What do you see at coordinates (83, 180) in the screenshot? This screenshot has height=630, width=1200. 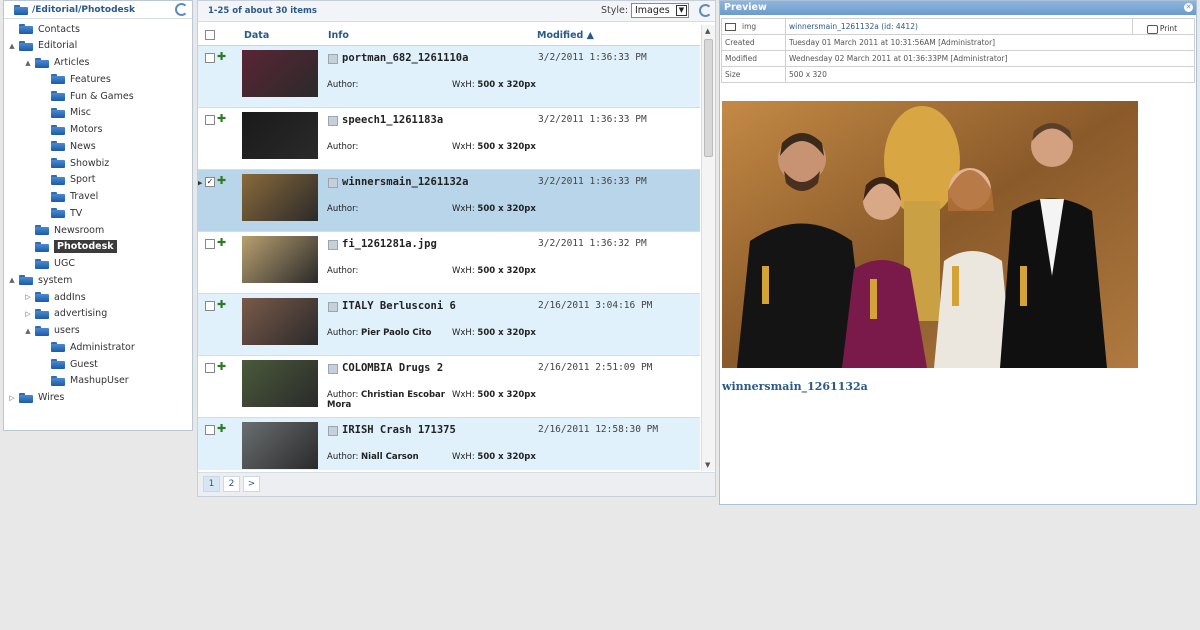 I see `tree-item-label: Sport` at bounding box center [83, 180].